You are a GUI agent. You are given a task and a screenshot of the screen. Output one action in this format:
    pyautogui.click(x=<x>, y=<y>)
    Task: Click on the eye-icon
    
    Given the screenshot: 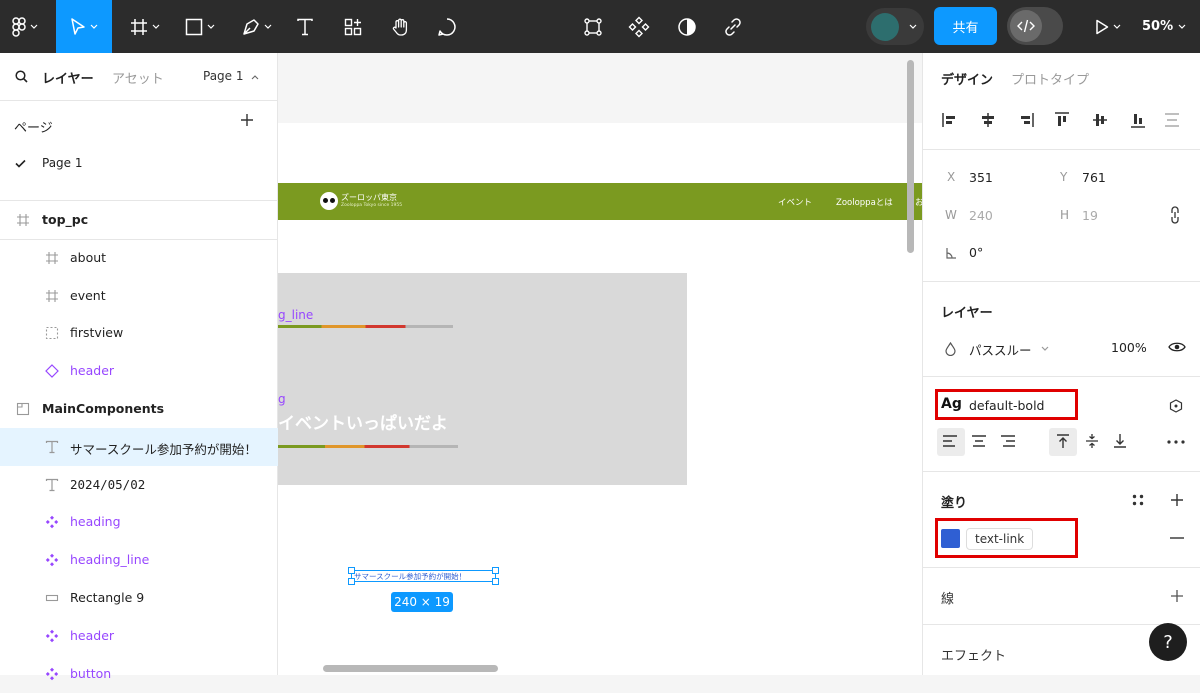 What is the action you would take?
    pyautogui.click(x=1177, y=347)
    